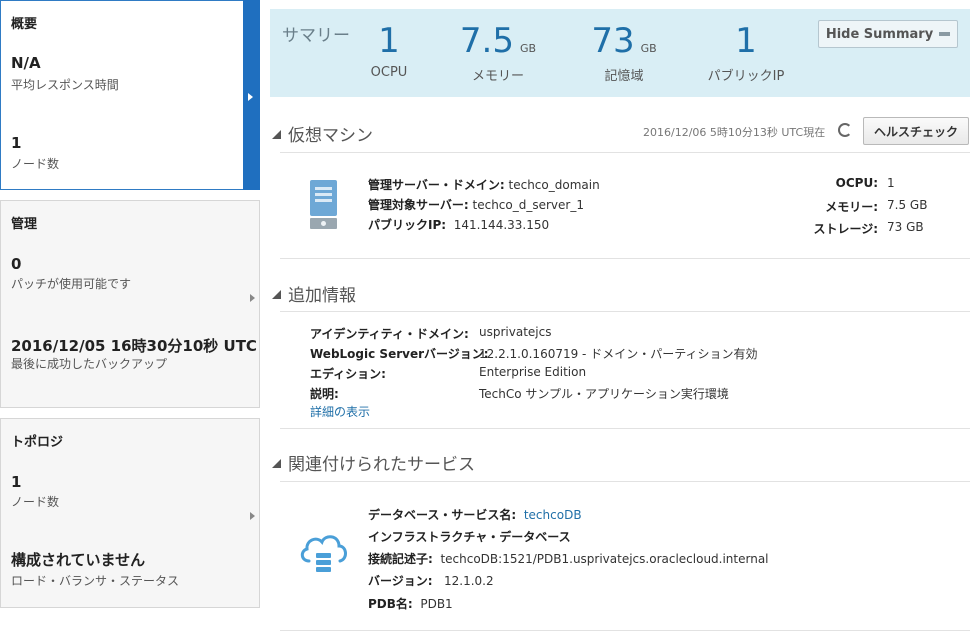 The height and width of the screenshot is (633, 970). Describe the element at coordinates (130, 513) in the screenshot. I see `topology-panel: トポロジ 1 ノード数 構成されていません ロード・バランサ・ステータス` at that location.